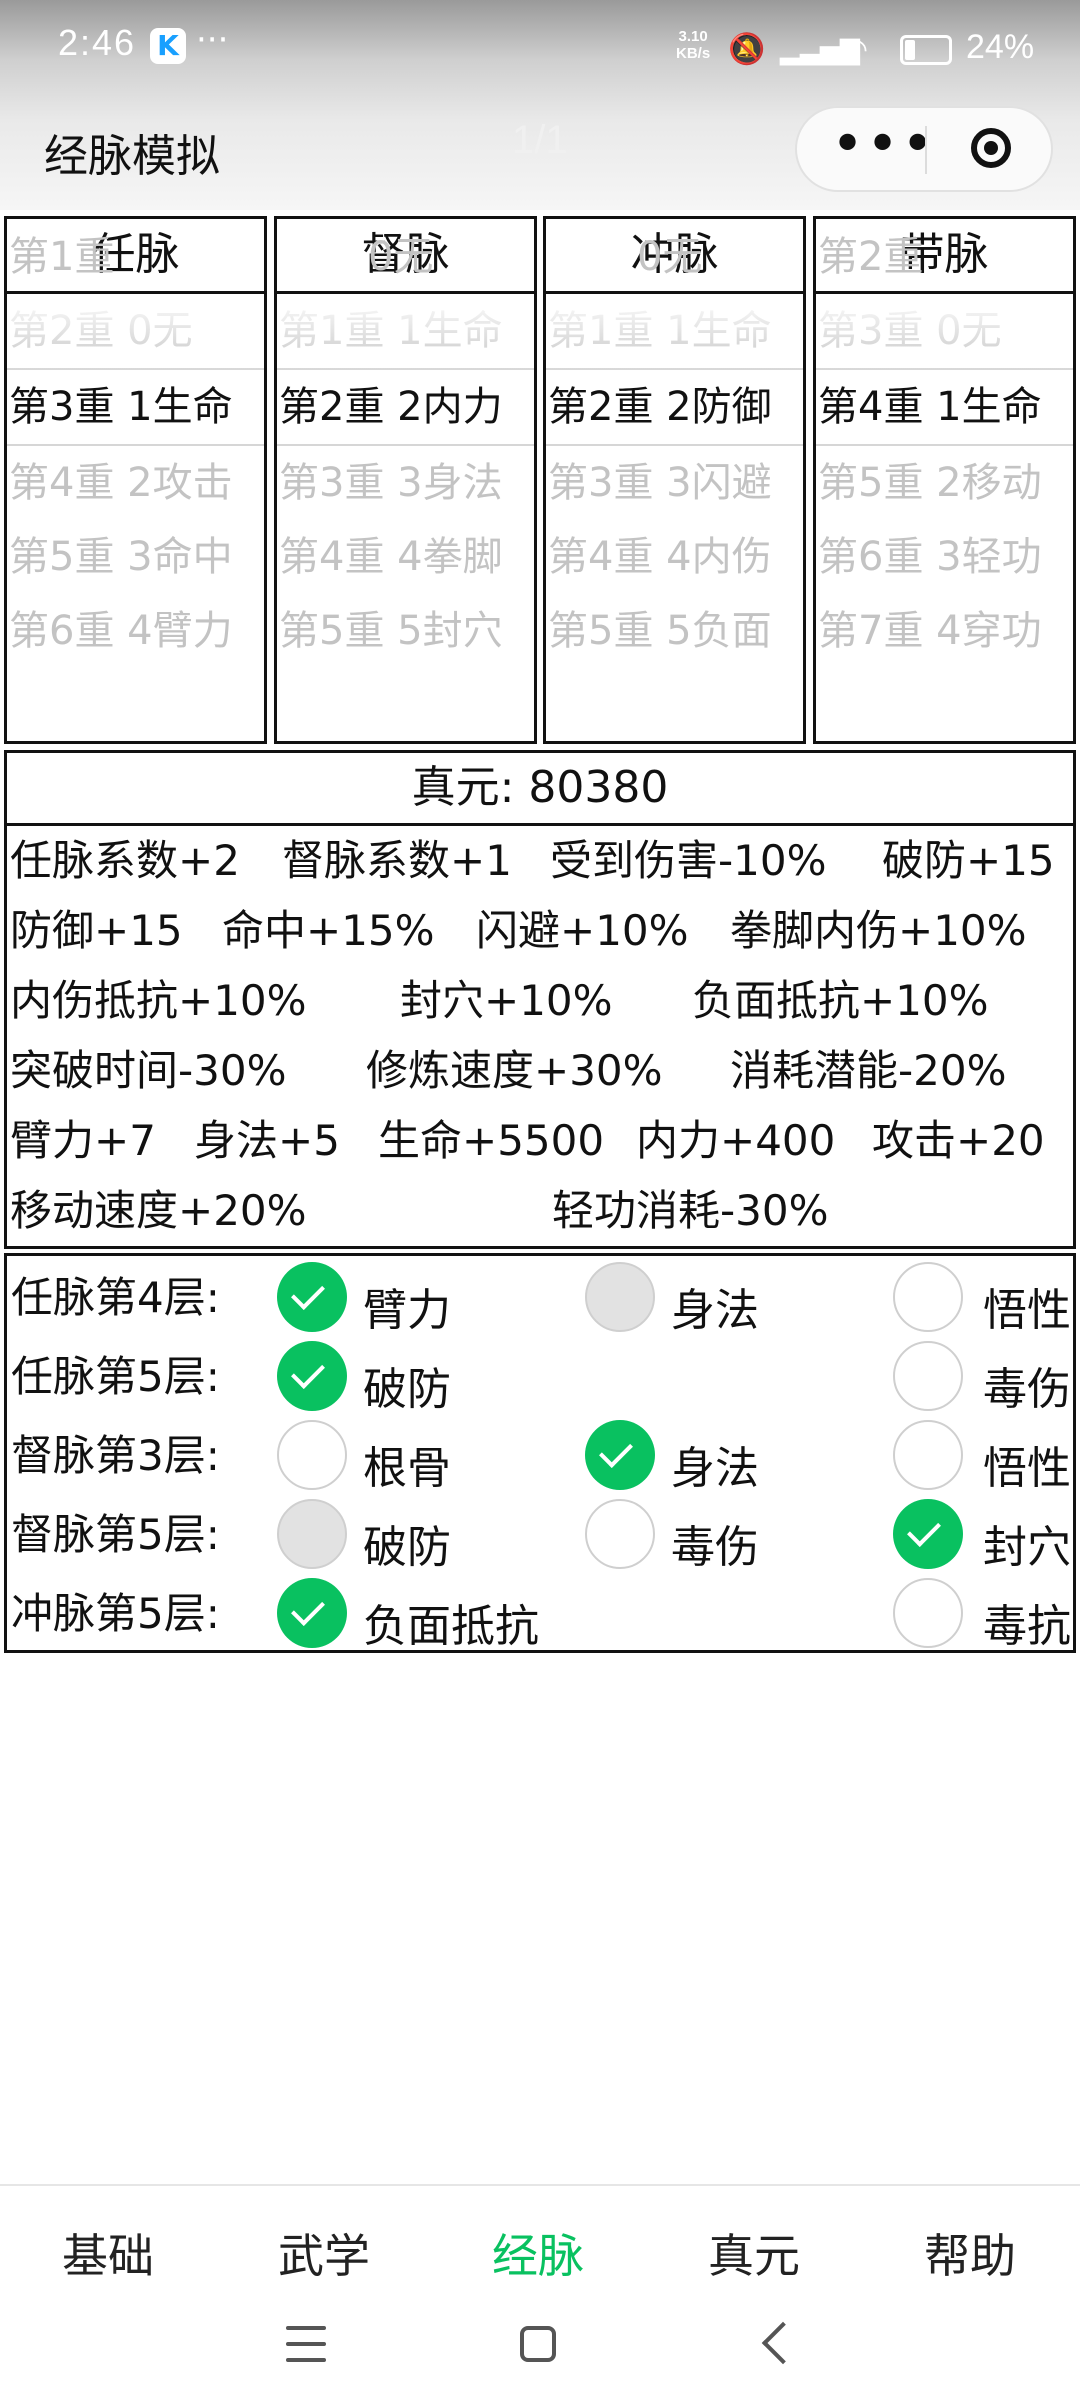 The image size is (1080, 2400). Describe the element at coordinates (970, 2253) in the screenshot. I see `tab-5: 帮助` at that location.